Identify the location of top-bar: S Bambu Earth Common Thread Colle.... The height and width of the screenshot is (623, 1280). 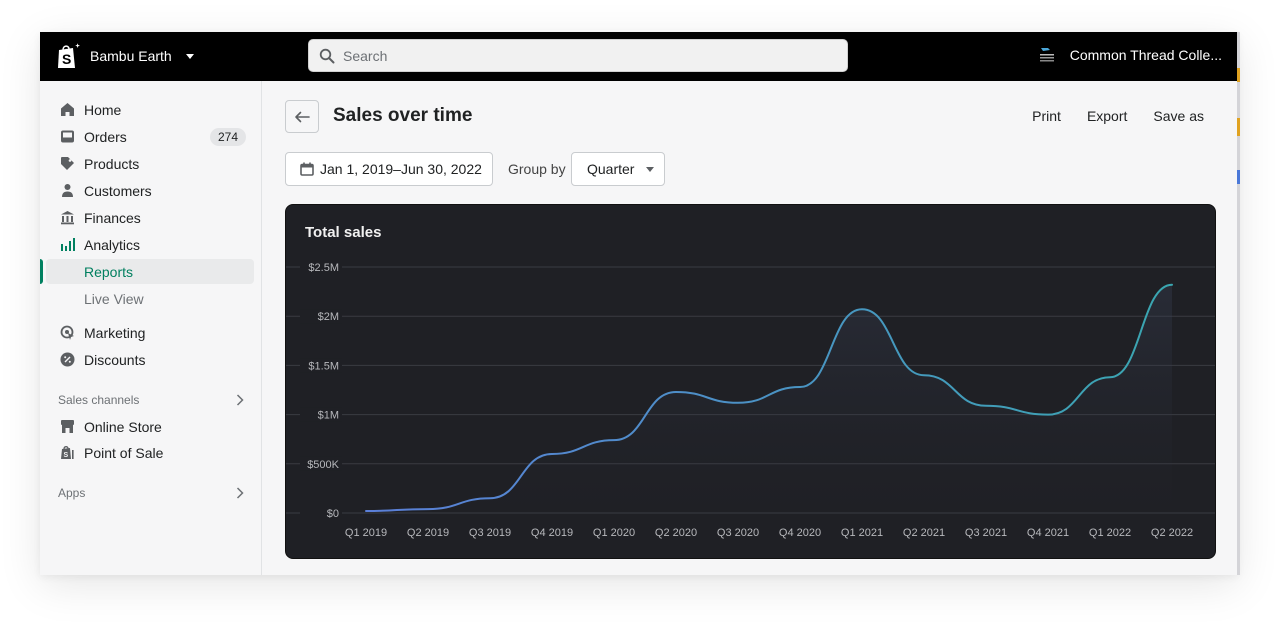
(639, 56).